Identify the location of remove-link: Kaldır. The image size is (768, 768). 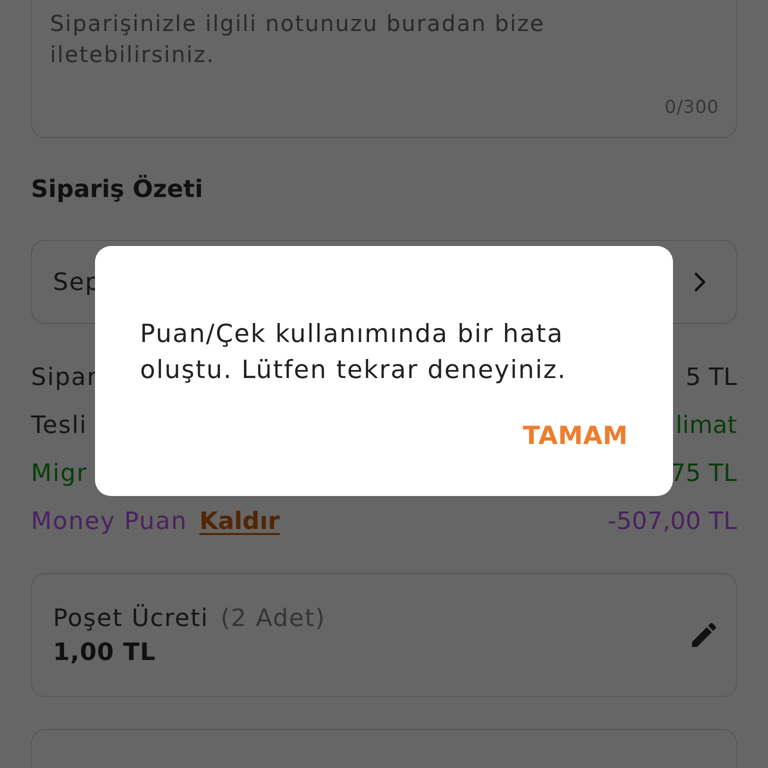
(239, 521).